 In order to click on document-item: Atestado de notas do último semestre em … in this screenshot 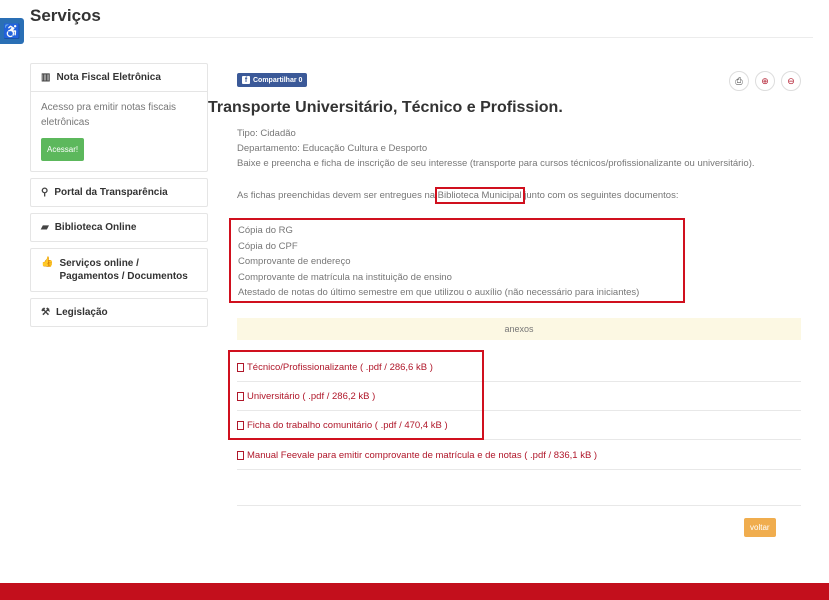, I will do `click(439, 292)`.